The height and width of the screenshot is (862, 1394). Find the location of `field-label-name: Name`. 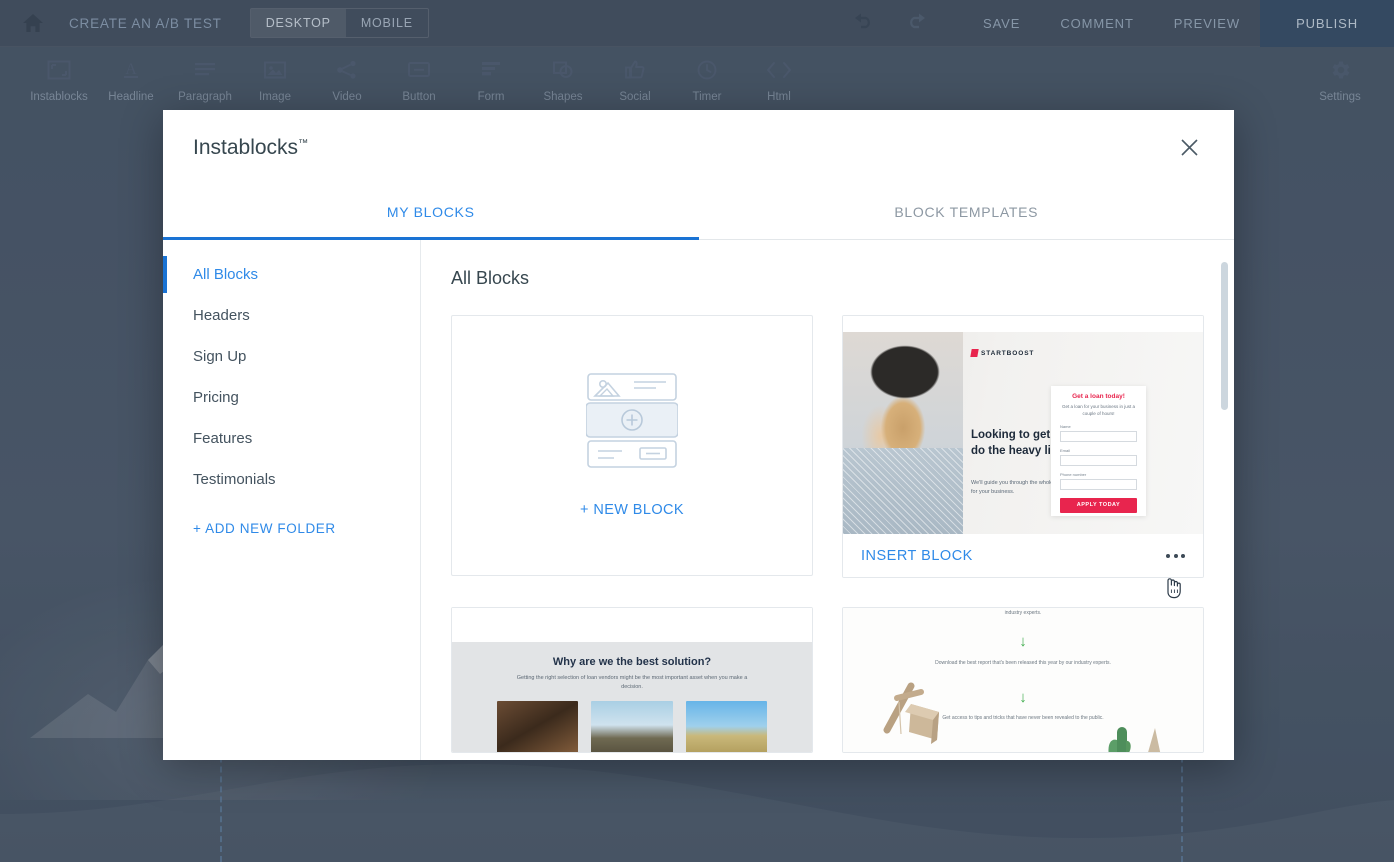

field-label-name: Name is located at coordinates (1065, 426).